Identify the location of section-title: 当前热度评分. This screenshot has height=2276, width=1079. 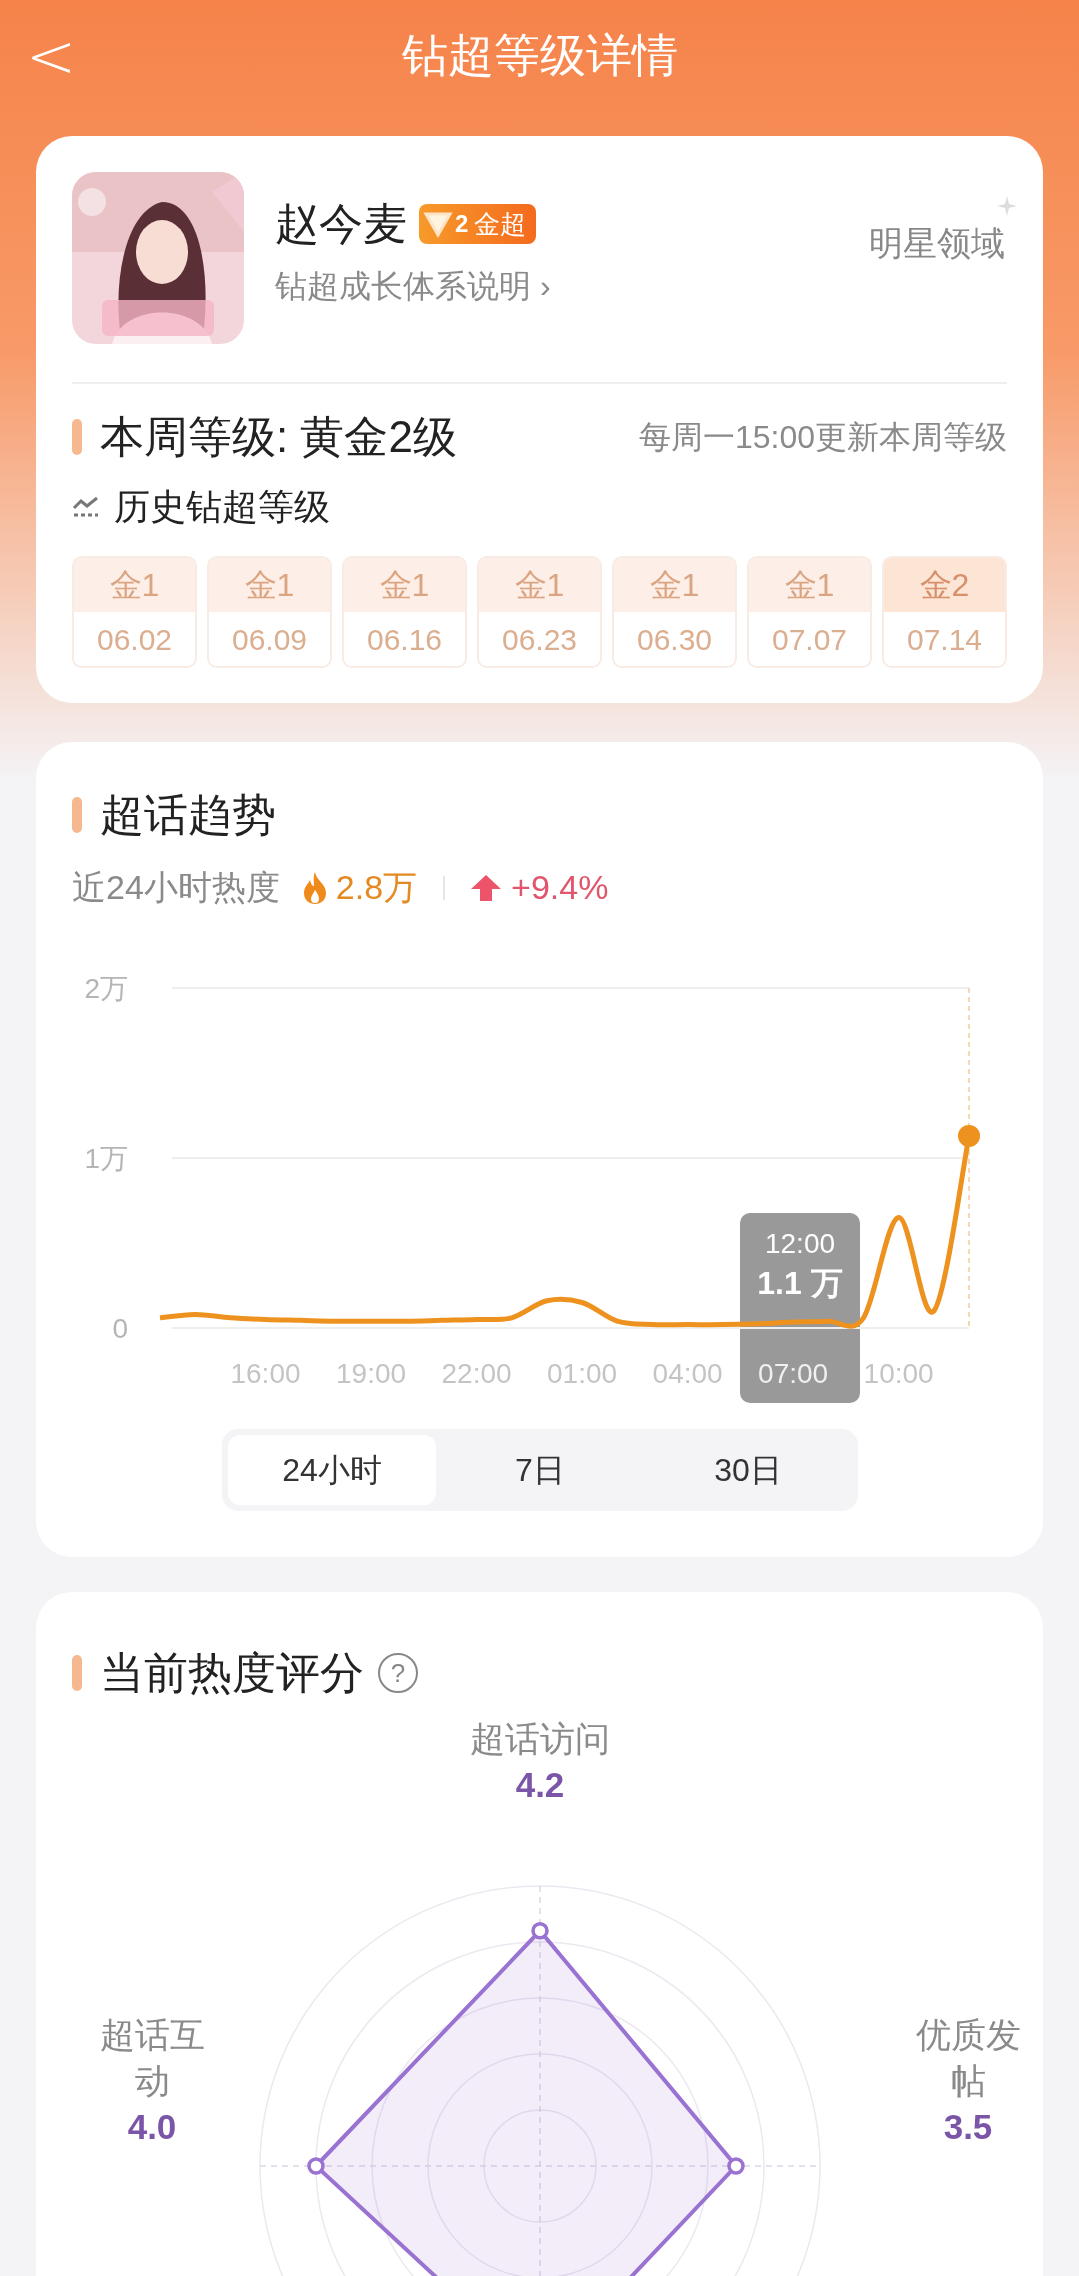
(232, 1673).